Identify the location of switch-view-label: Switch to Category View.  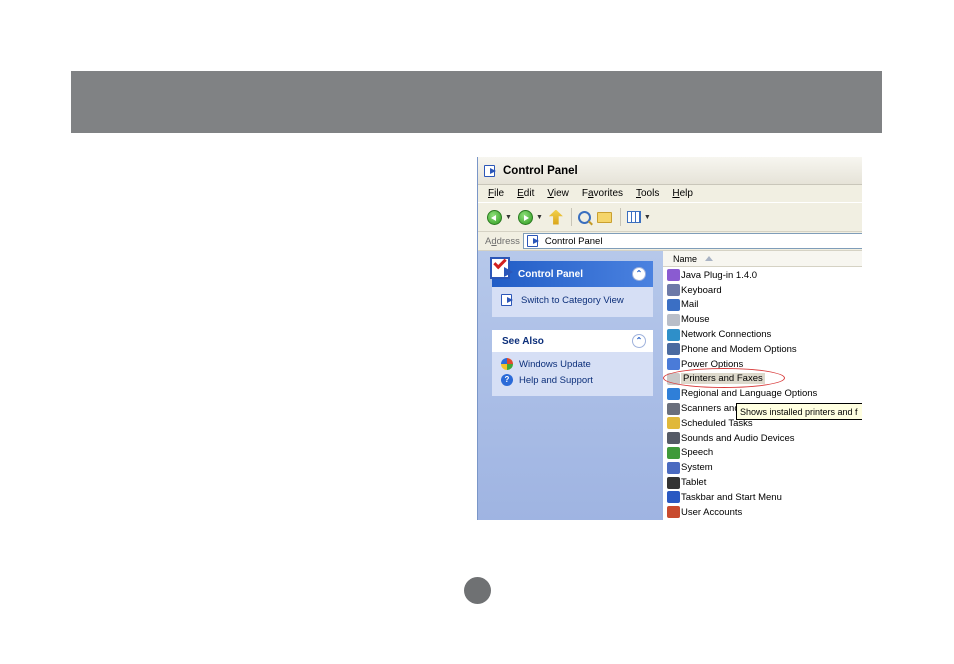
(572, 300).